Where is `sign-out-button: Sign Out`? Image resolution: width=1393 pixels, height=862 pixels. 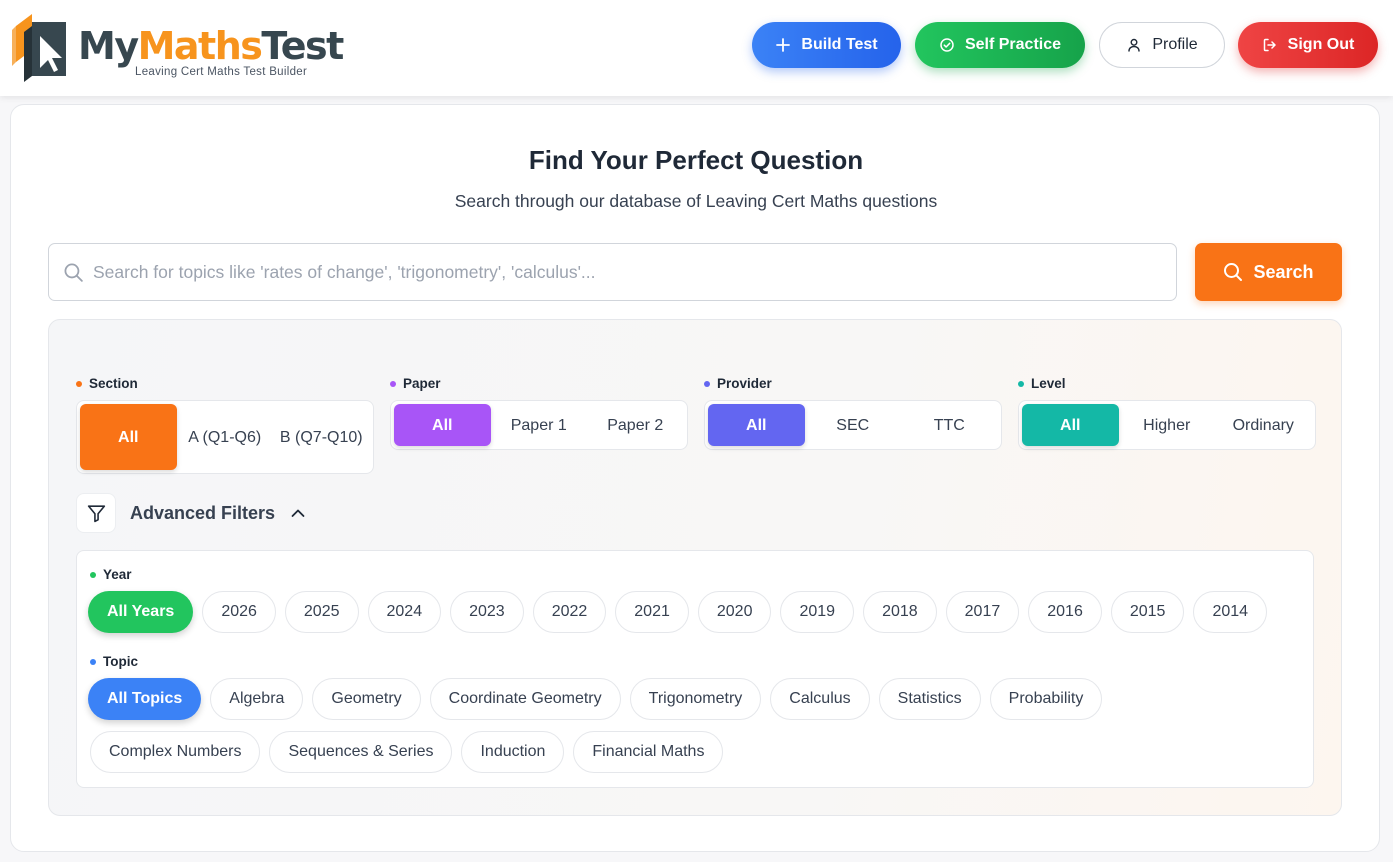 sign-out-button: Sign Out is located at coordinates (1308, 45).